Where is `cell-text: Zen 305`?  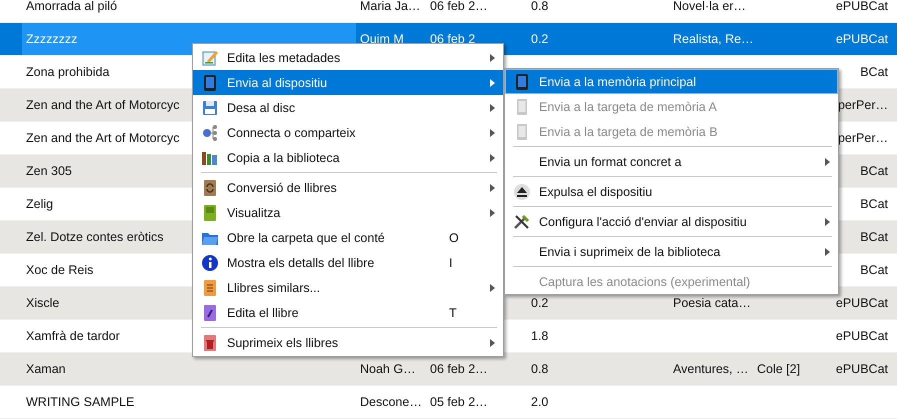 cell-text: Zen 305 is located at coordinates (49, 171).